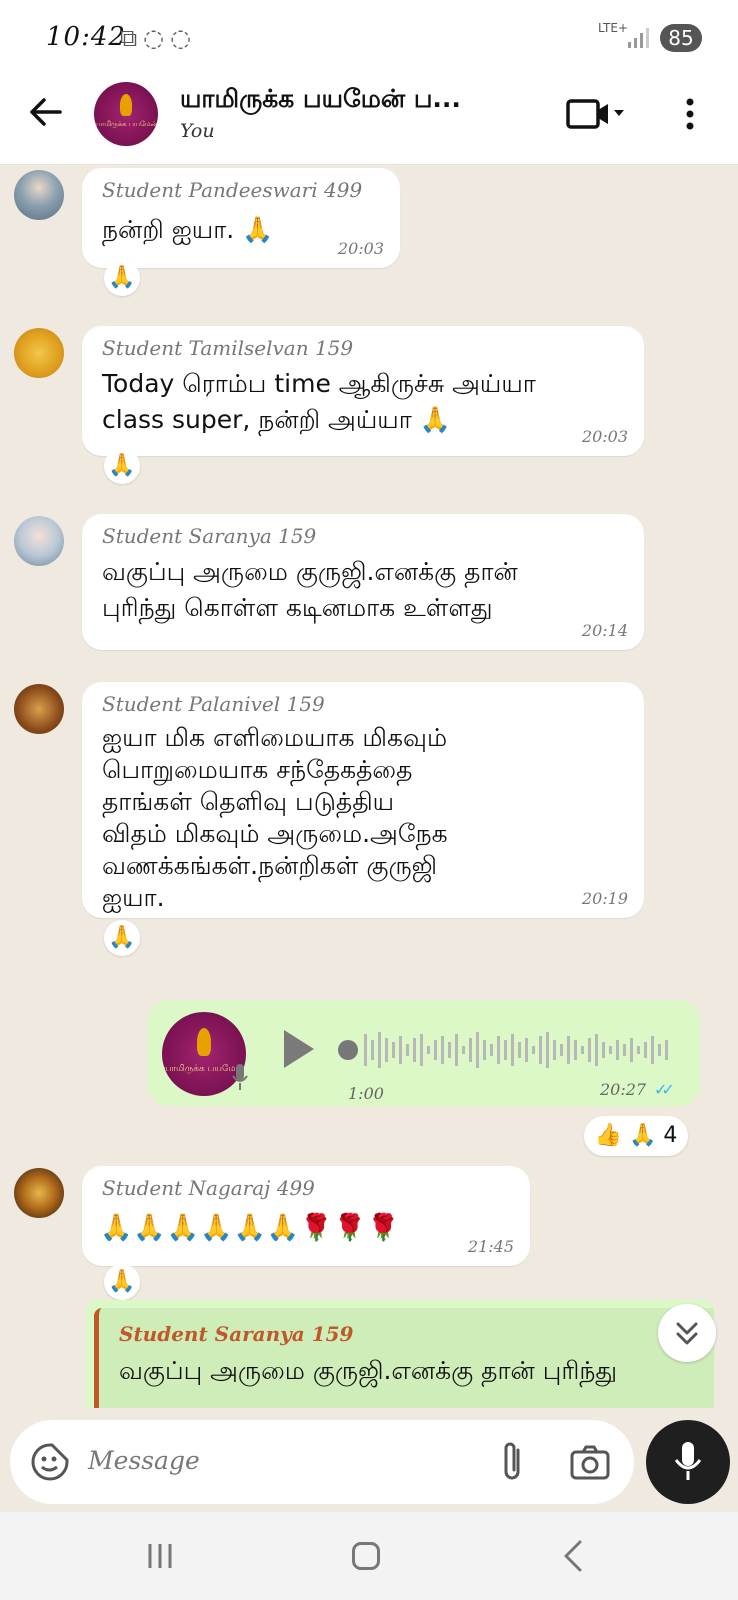  Describe the element at coordinates (213, 704) in the screenshot. I see `sender-name: Student Palanivel 159` at that location.